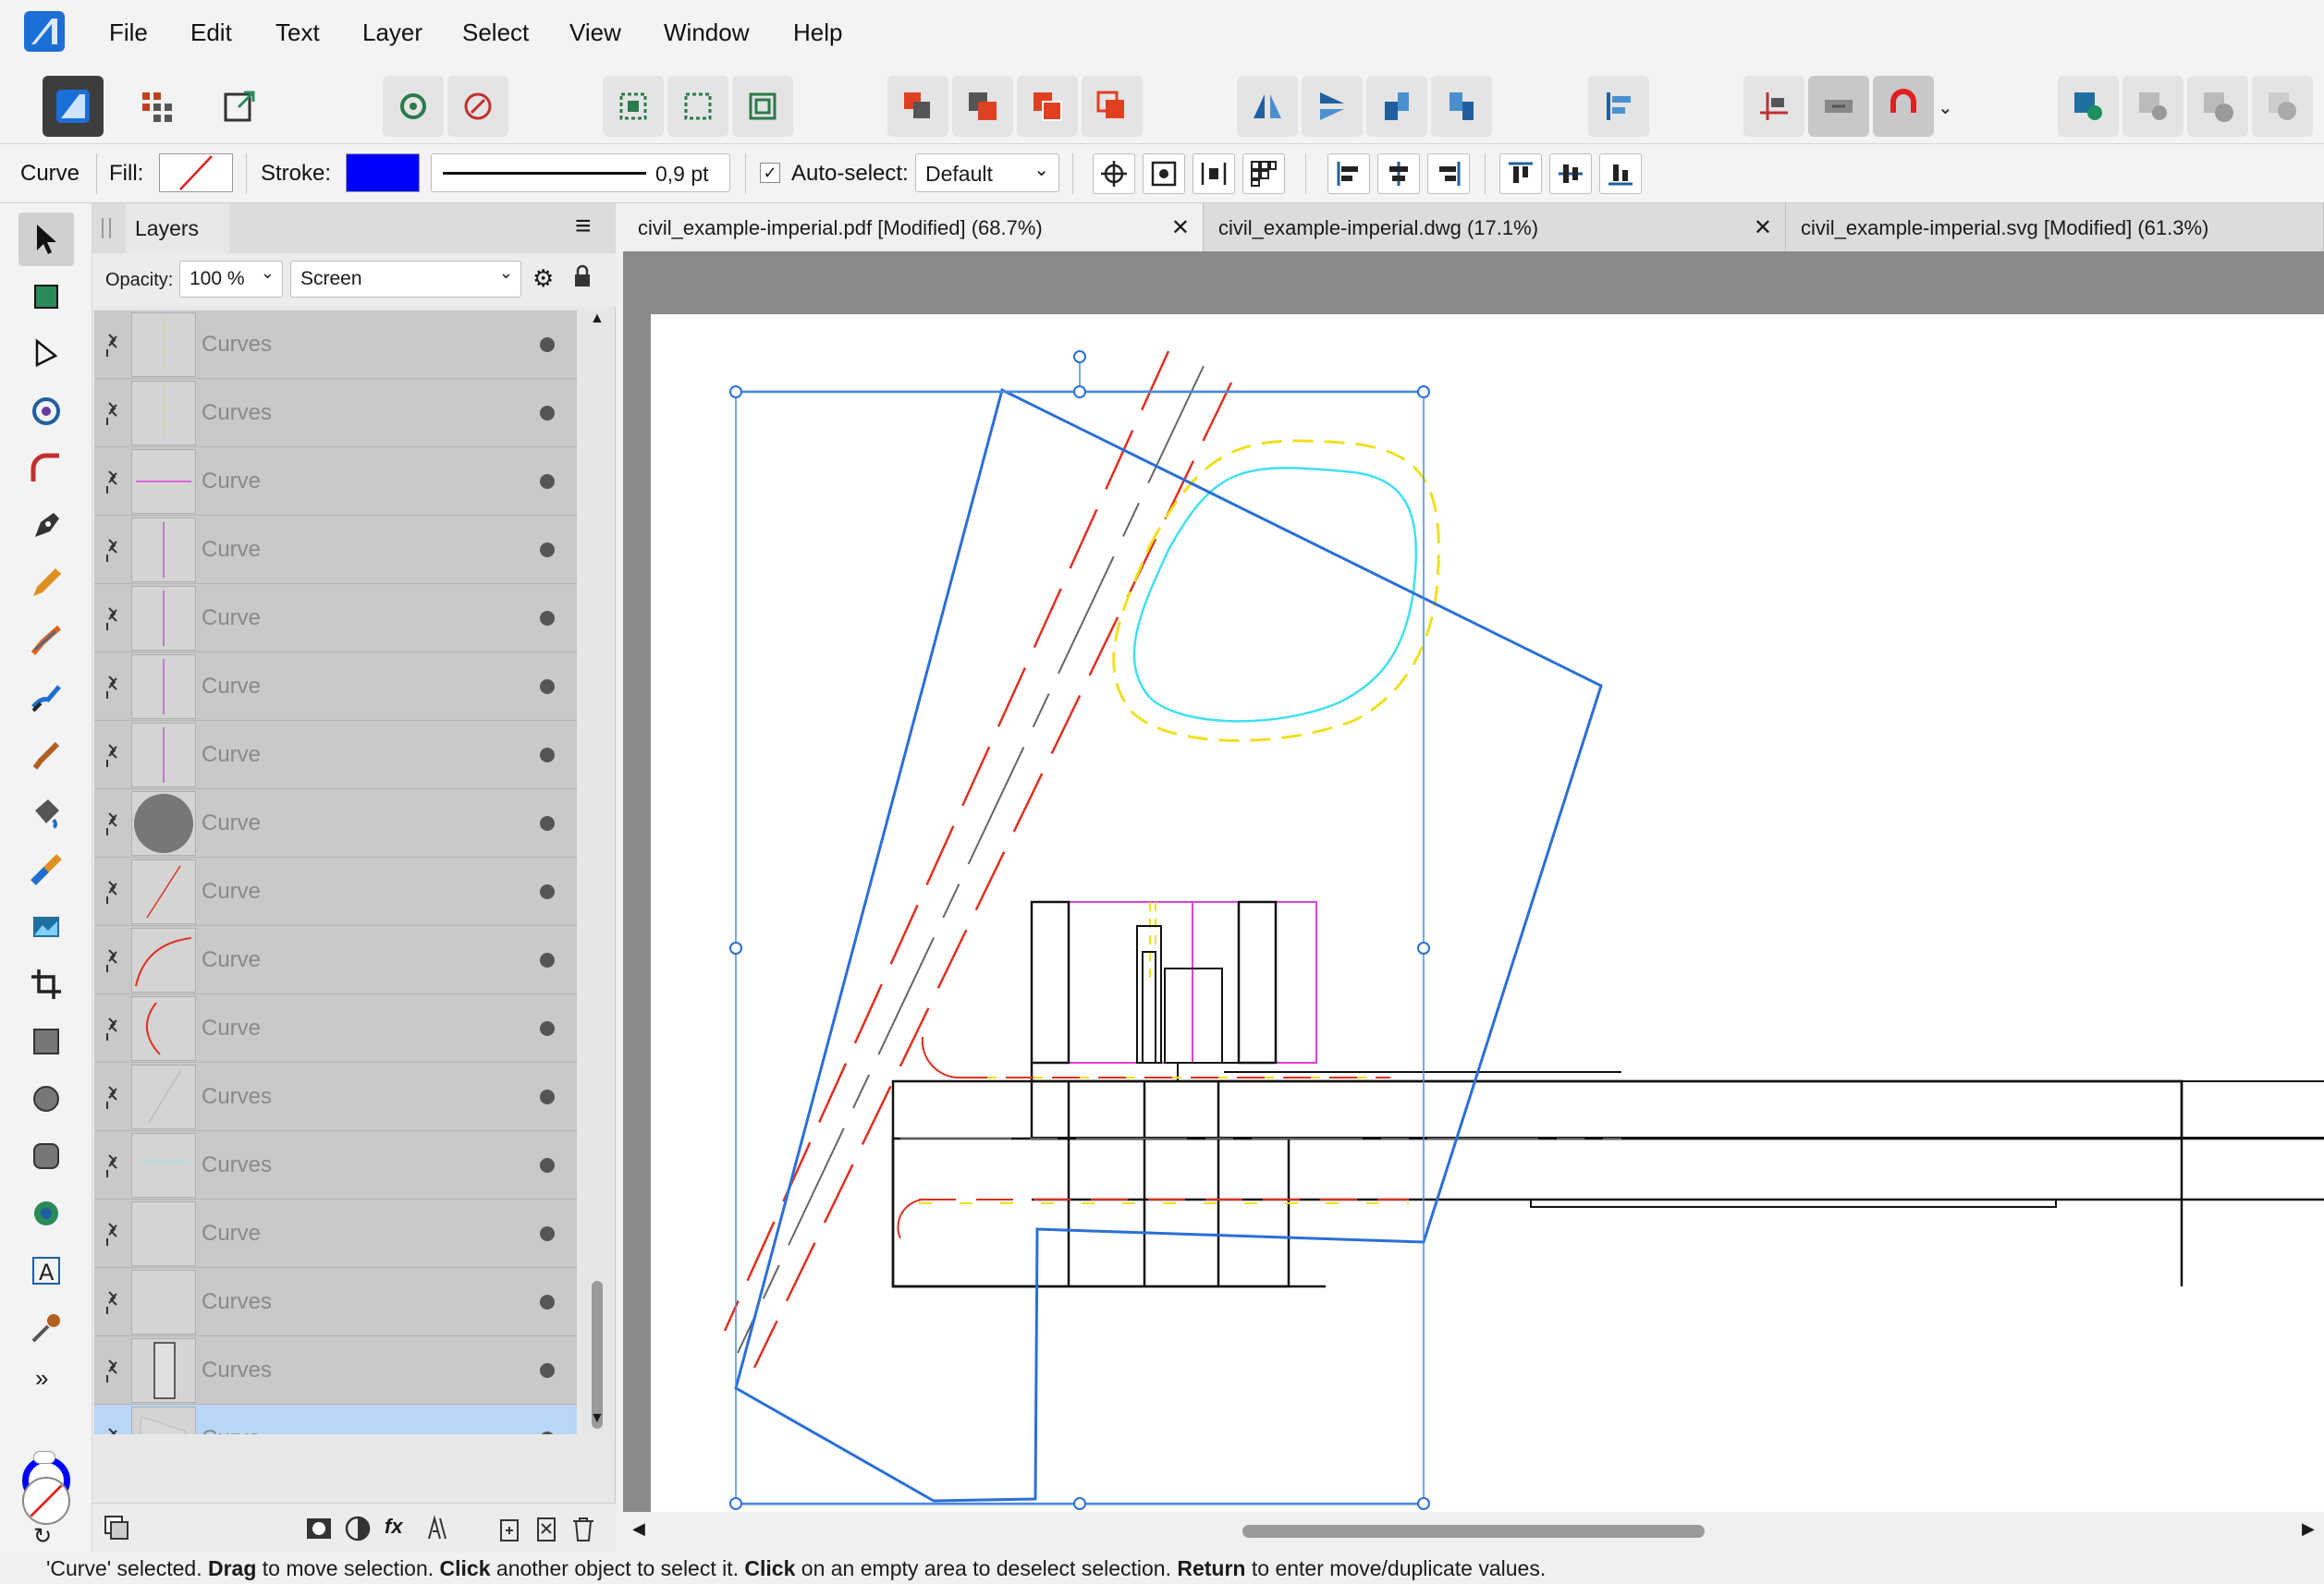 This screenshot has height=1584, width=2324. Describe the element at coordinates (46, 1271) in the screenshot. I see `artistic-text-tool-icon: A` at that location.